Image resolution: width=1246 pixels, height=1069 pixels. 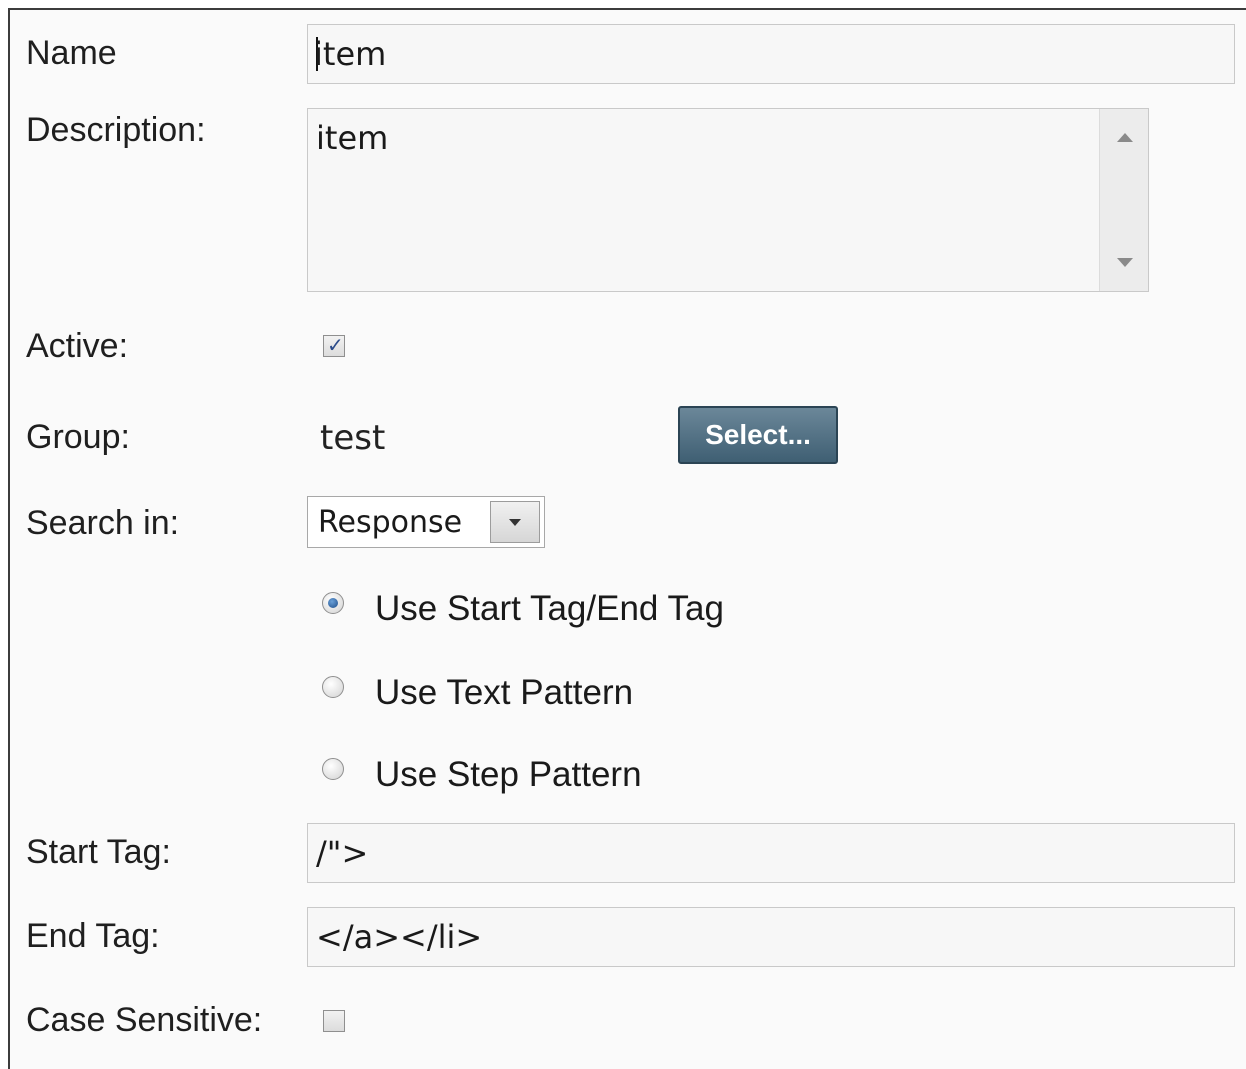 What do you see at coordinates (549, 609) in the screenshot?
I see `radio-label-start-end-tag: Use Start Tag/End Tag` at bounding box center [549, 609].